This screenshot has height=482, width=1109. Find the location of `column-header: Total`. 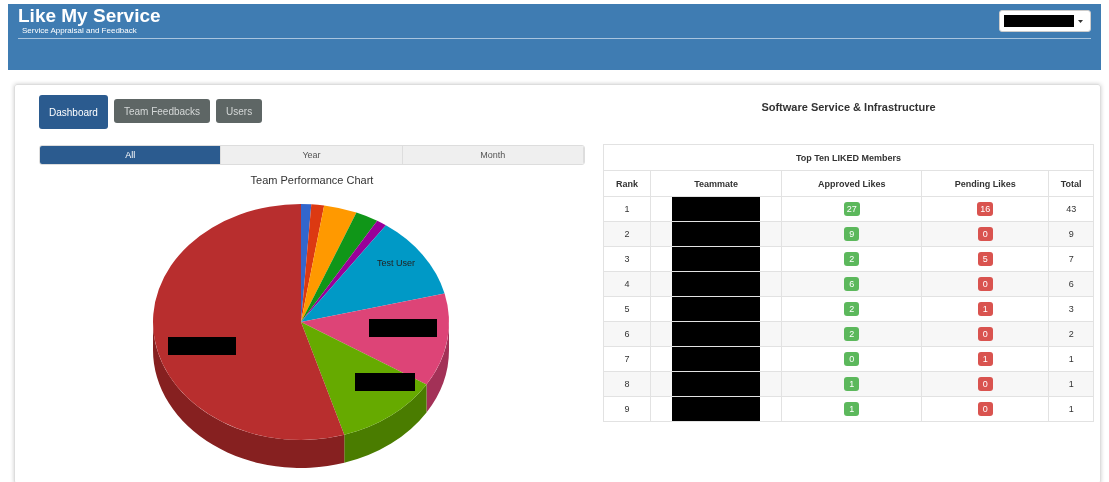

column-header: Total is located at coordinates (1071, 183).